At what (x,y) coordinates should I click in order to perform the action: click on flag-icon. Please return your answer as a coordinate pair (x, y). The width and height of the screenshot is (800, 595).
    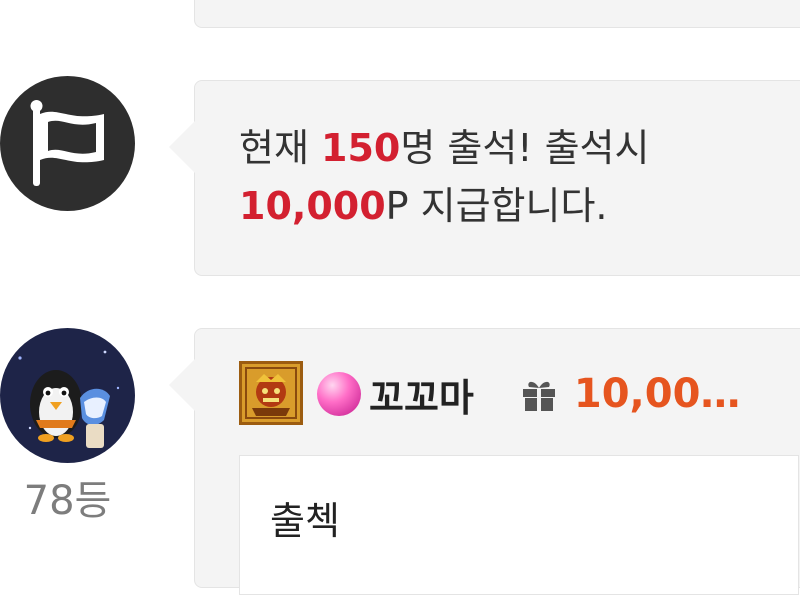
    Looking at the image, I should click on (67, 143).